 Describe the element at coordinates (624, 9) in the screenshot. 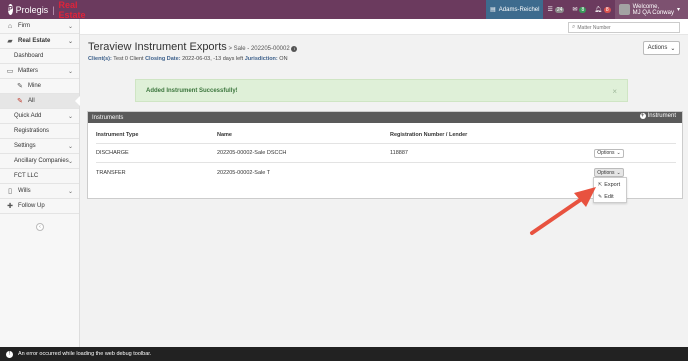

I see `avatar` at that location.